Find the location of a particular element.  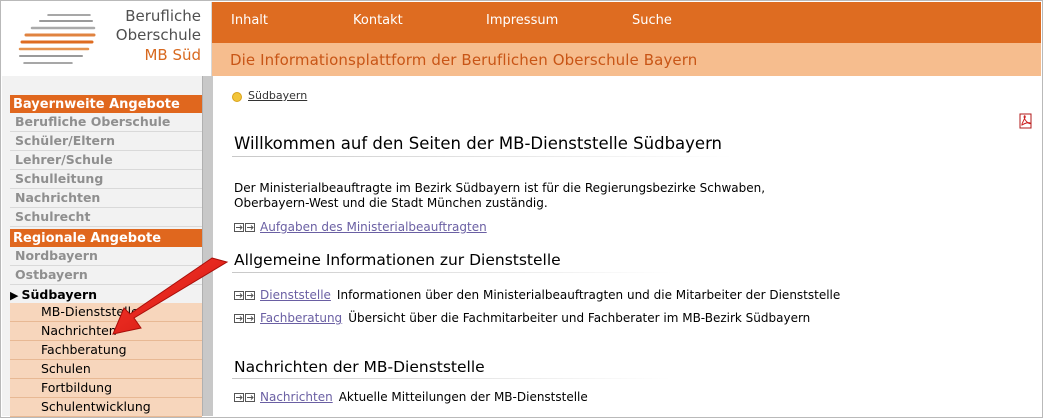

link-fachberatung: Fachberatung is located at coordinates (301, 318).